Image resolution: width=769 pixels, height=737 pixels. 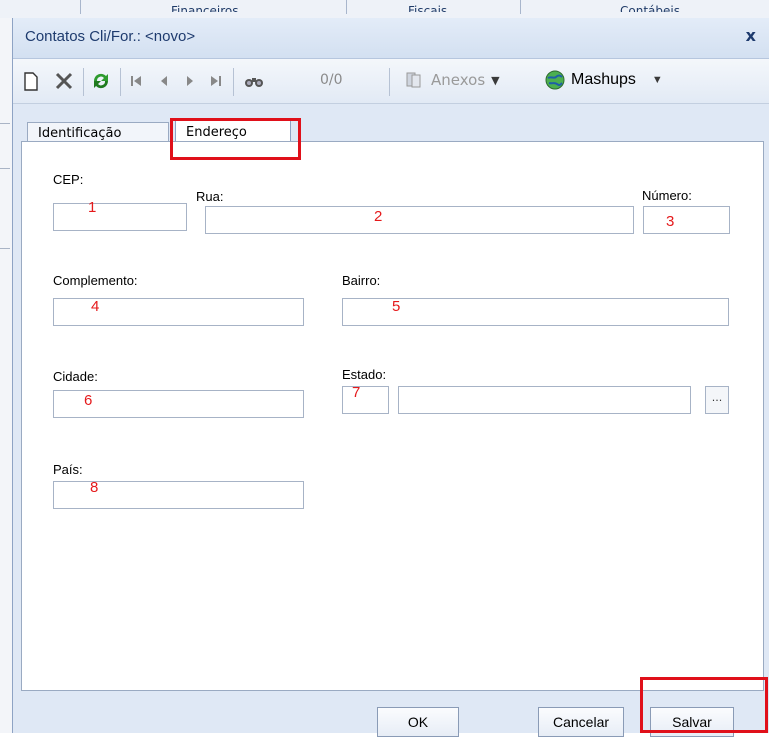 What do you see at coordinates (670, 221) in the screenshot?
I see `annotation-marker: 3` at bounding box center [670, 221].